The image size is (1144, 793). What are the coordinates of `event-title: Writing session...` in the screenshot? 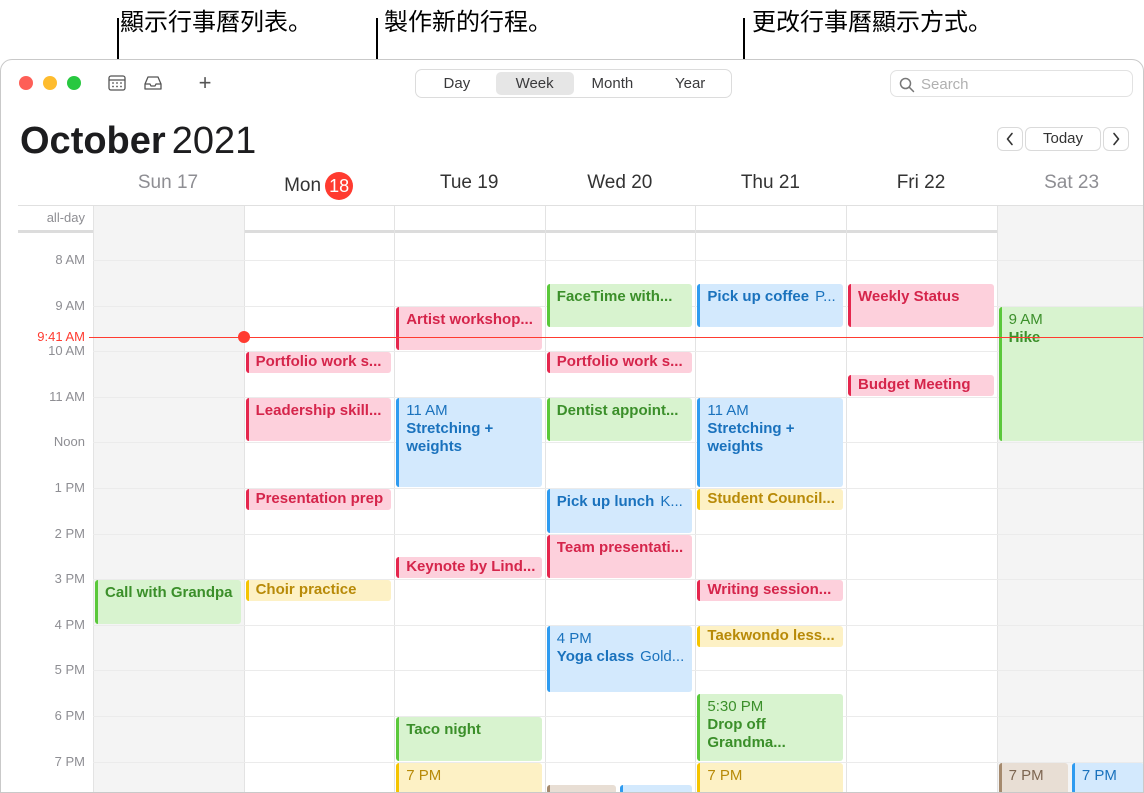 It's located at (772, 590).